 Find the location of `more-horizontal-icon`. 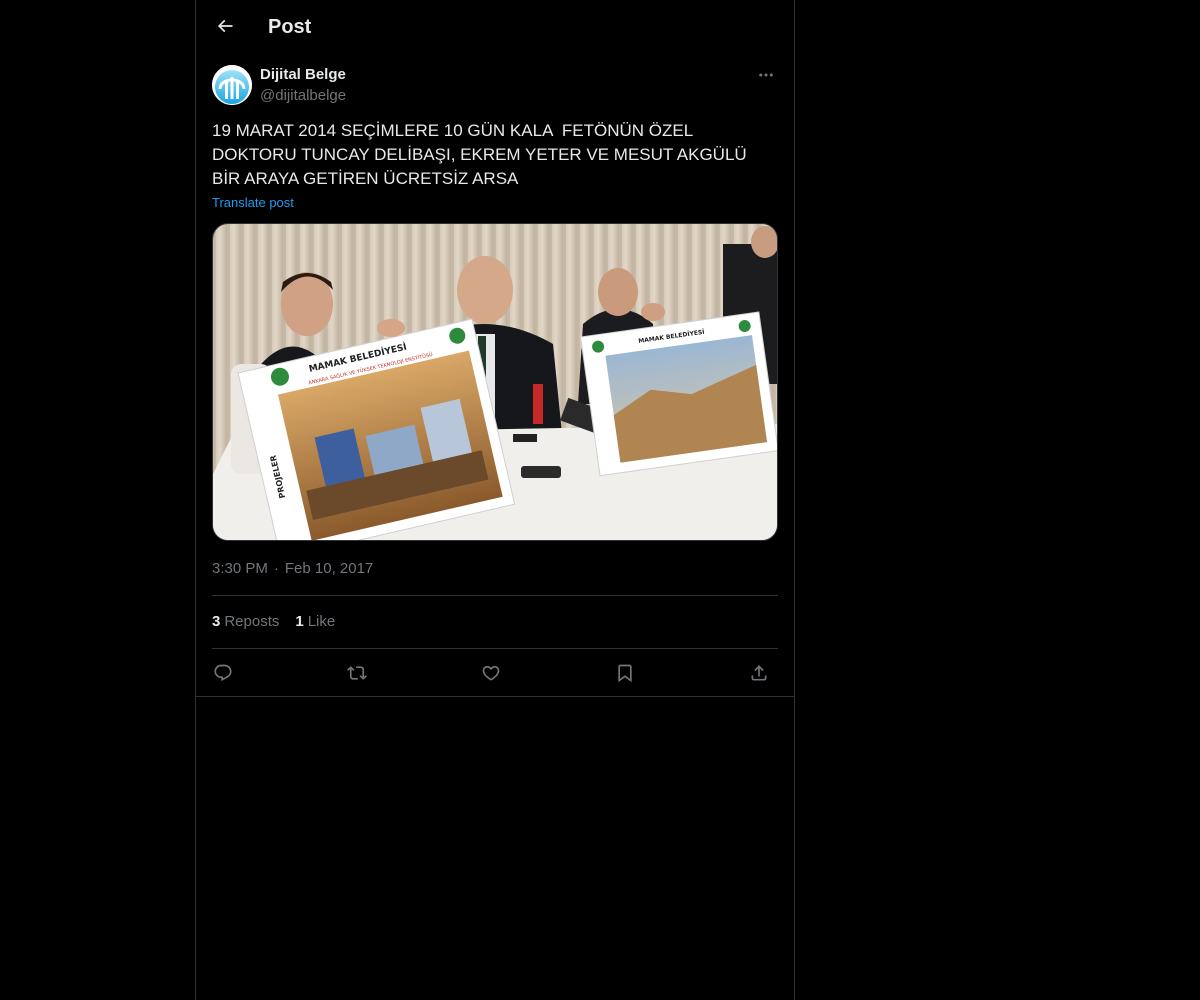

more-horizontal-icon is located at coordinates (766, 75).